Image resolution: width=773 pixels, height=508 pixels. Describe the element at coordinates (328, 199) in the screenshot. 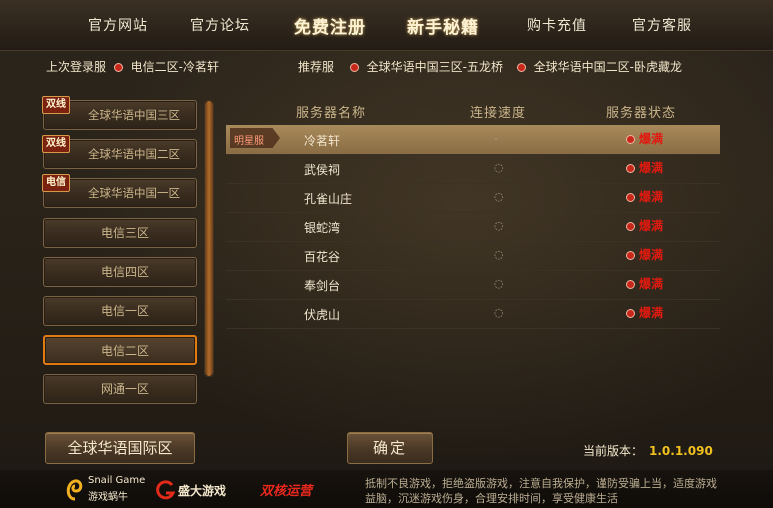

I see `server-name: 孔雀山庄` at that location.